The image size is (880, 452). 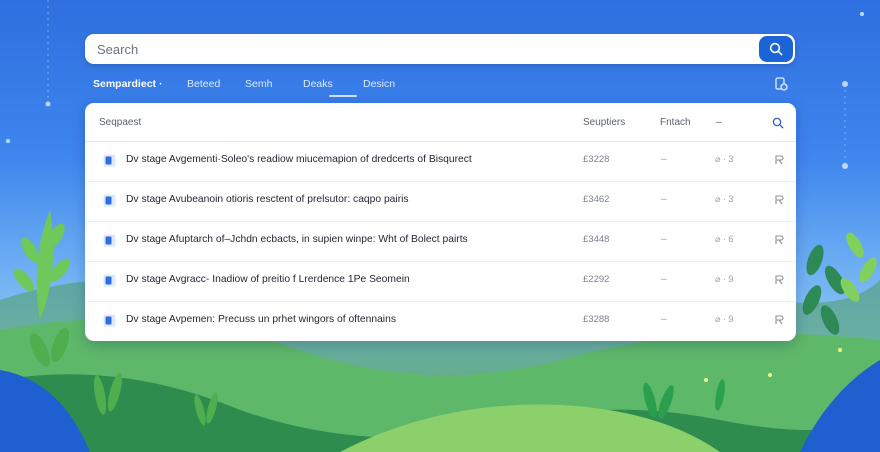 I want to click on tab-desicn: Desicn, so click(x=379, y=84).